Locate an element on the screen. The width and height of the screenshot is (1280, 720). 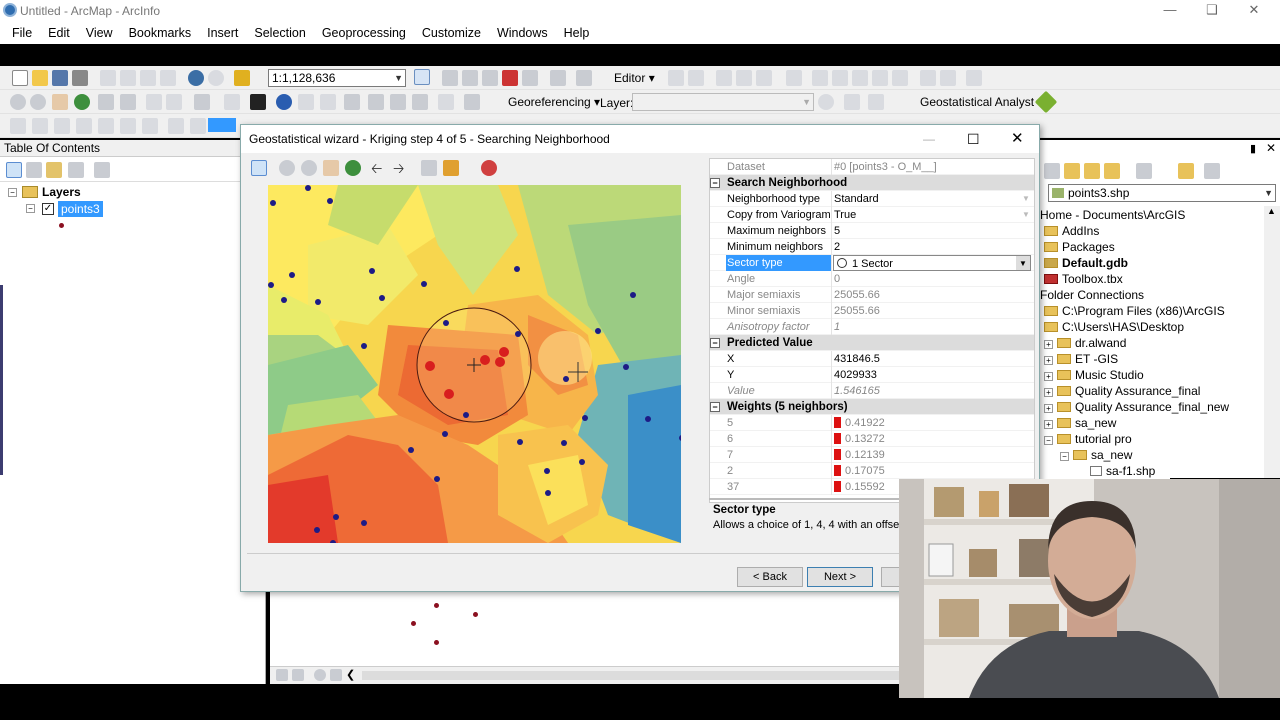
sector-type-select: 1 Sector ▼ is located at coordinates (932, 263).